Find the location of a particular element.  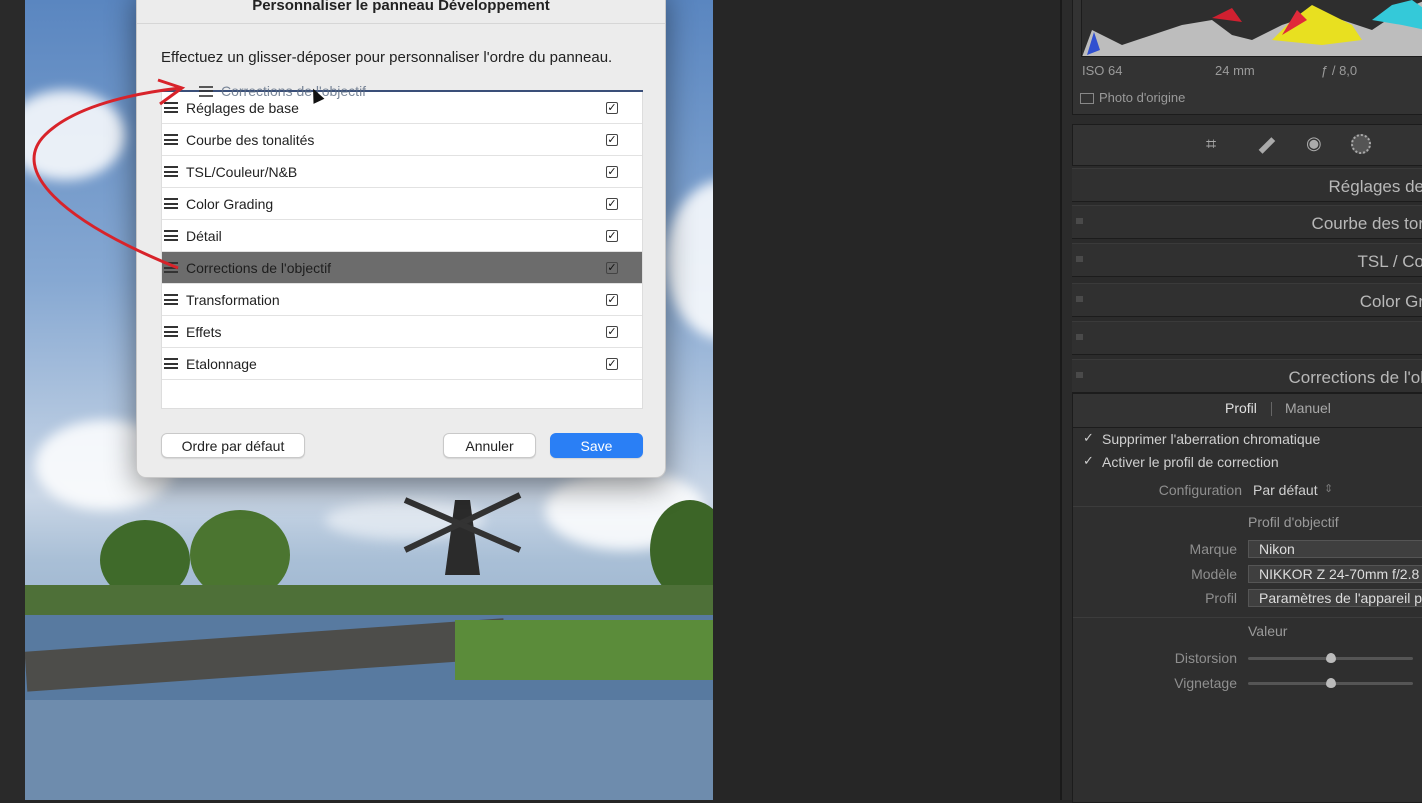

aperture-readout: ƒ / 8,0 is located at coordinates (1339, 70).